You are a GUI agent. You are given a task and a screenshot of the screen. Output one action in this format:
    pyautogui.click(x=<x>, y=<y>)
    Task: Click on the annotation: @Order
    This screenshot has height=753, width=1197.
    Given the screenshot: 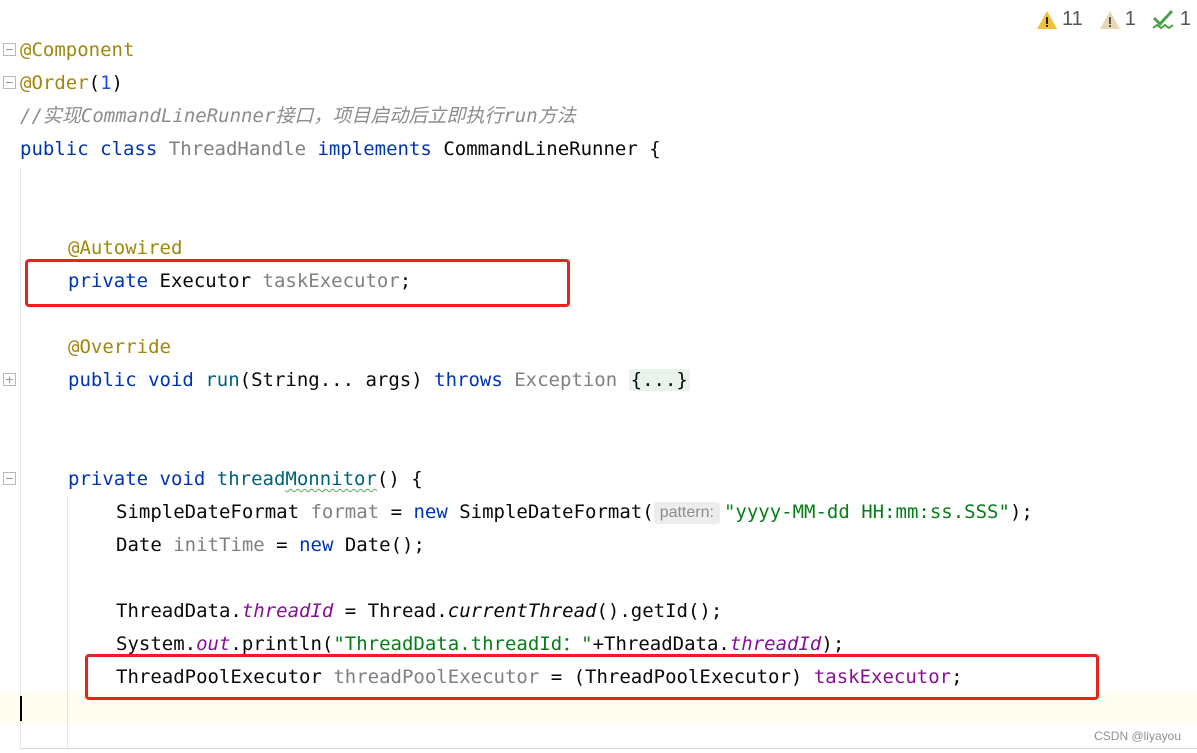 What is the action you would take?
    pyautogui.click(x=54, y=83)
    